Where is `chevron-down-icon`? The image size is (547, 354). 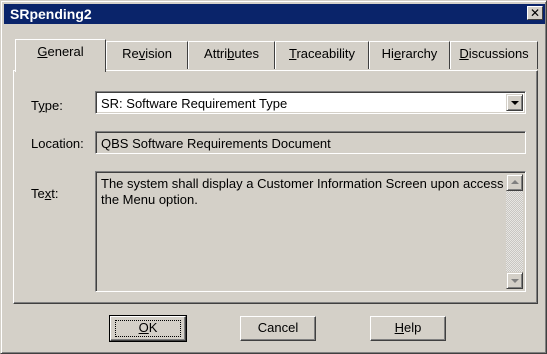
chevron-down-icon is located at coordinates (515, 103).